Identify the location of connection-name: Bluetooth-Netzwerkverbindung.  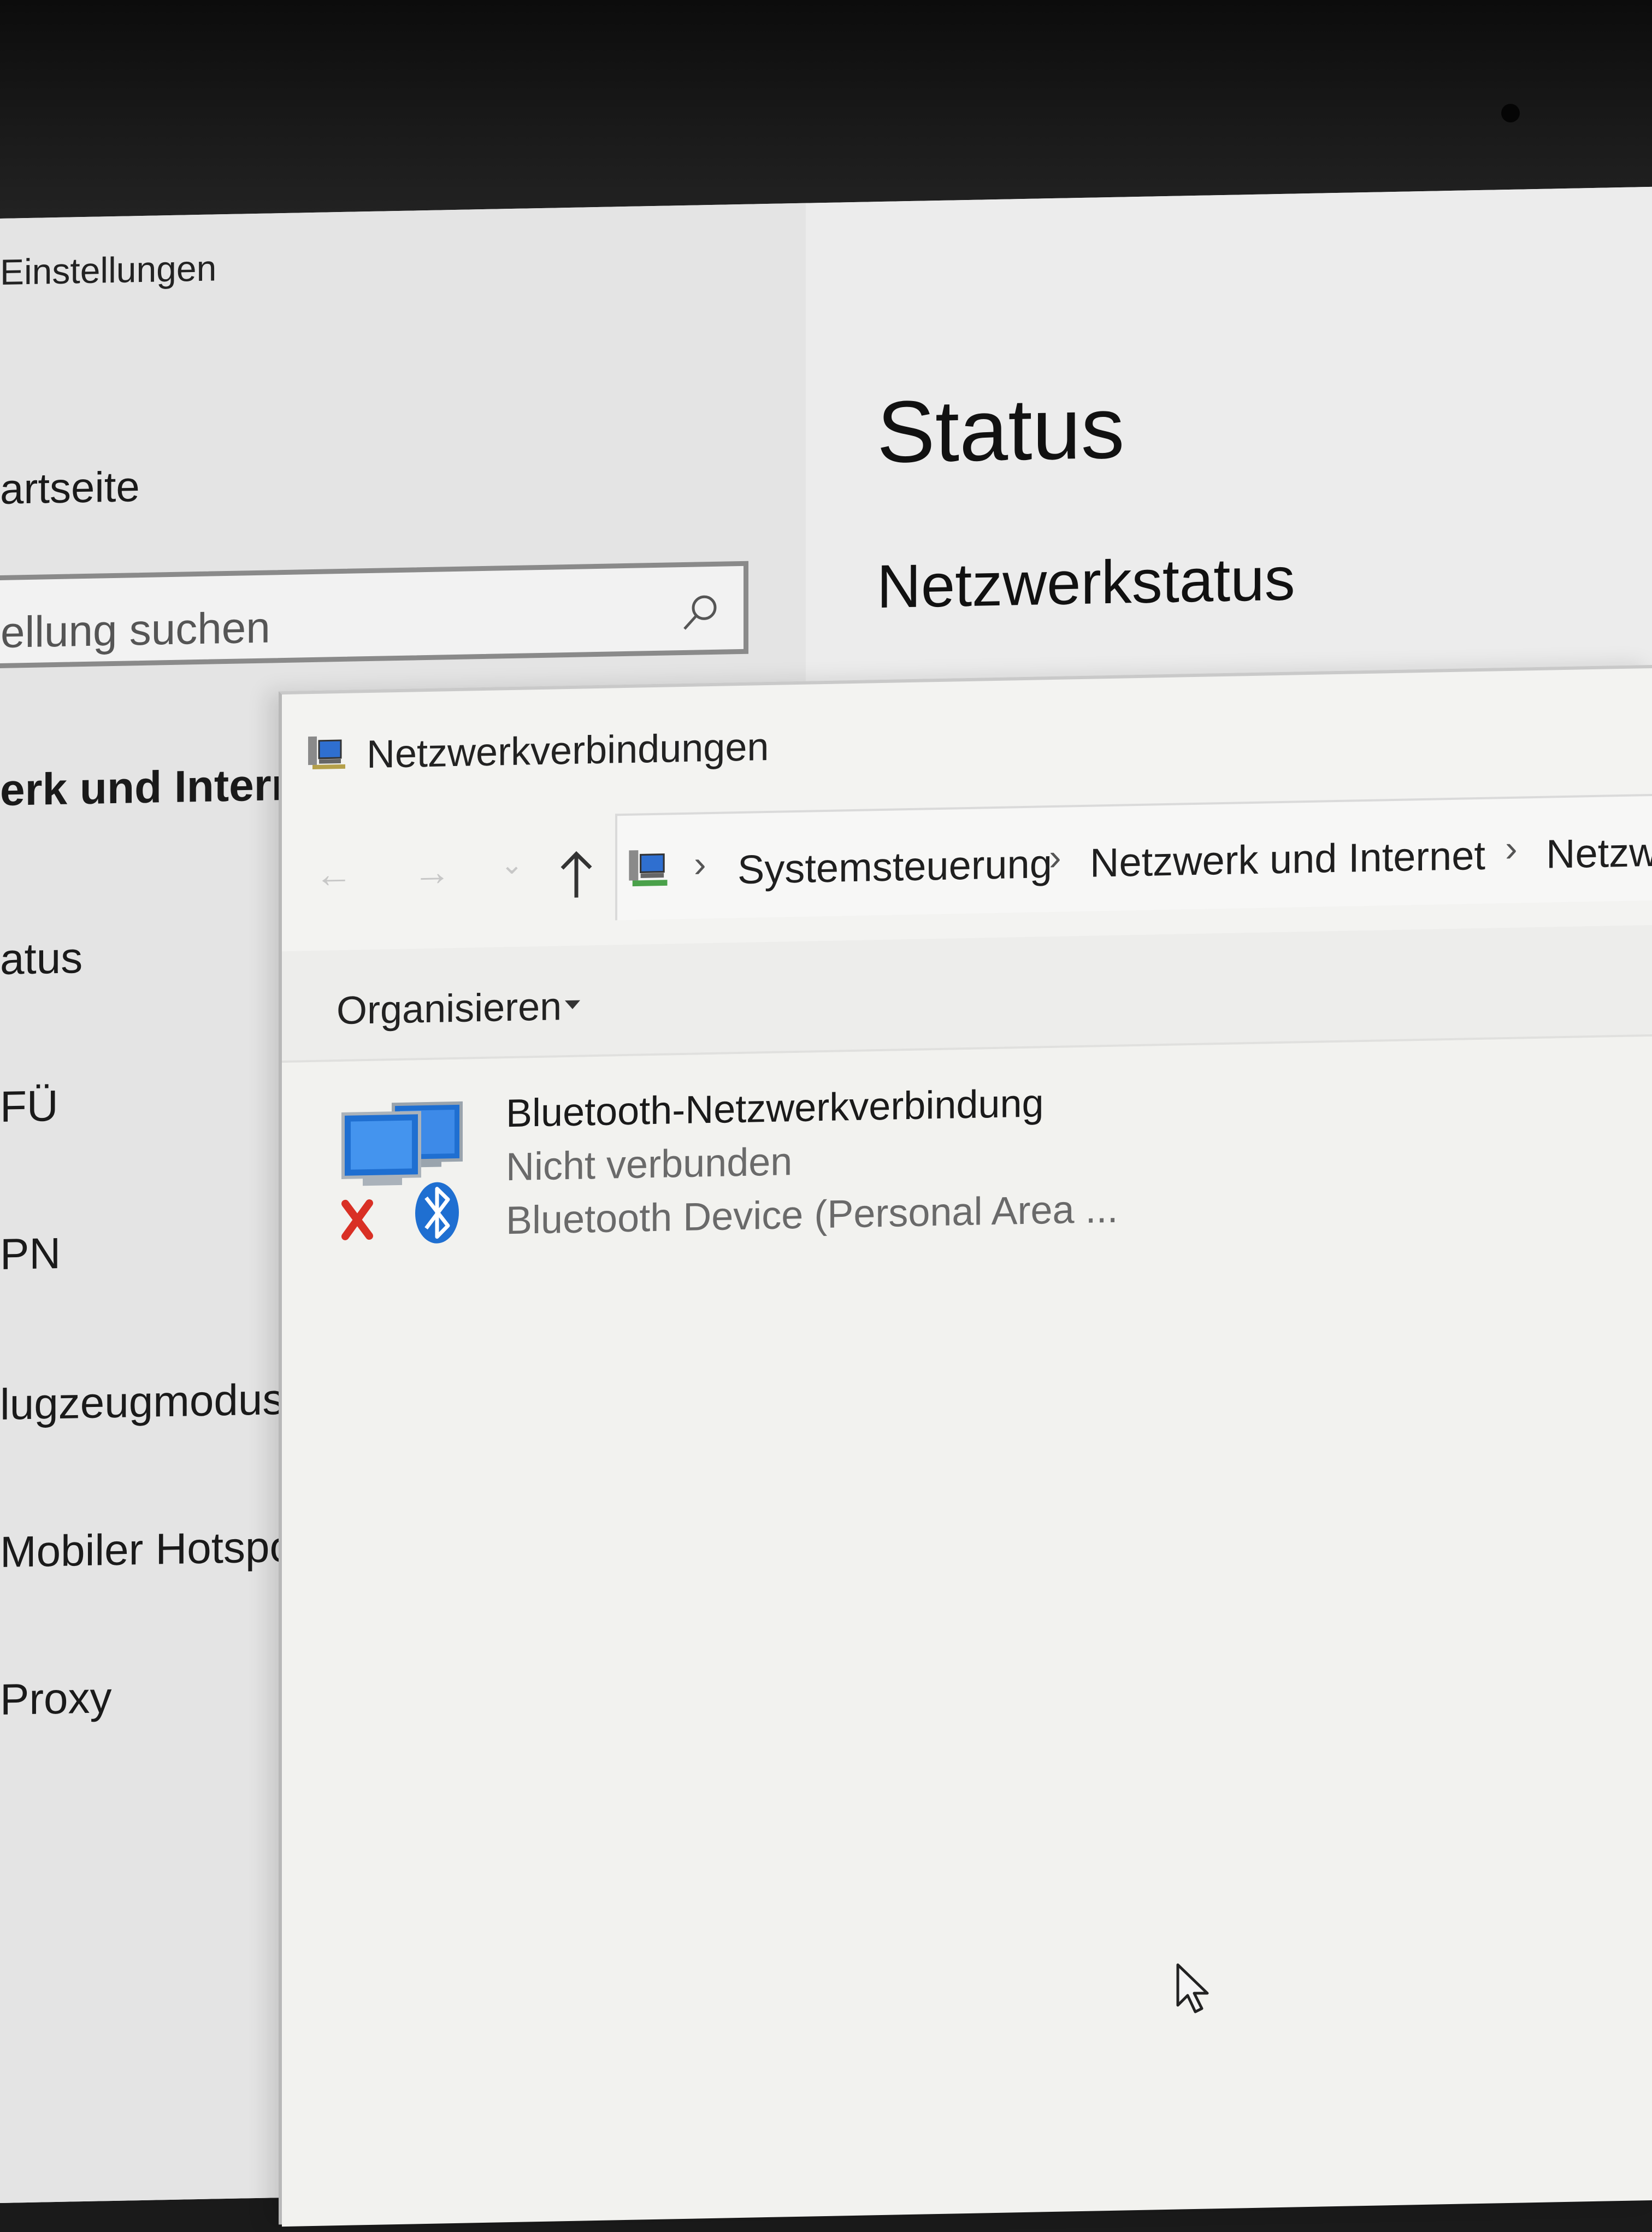
(775, 1108).